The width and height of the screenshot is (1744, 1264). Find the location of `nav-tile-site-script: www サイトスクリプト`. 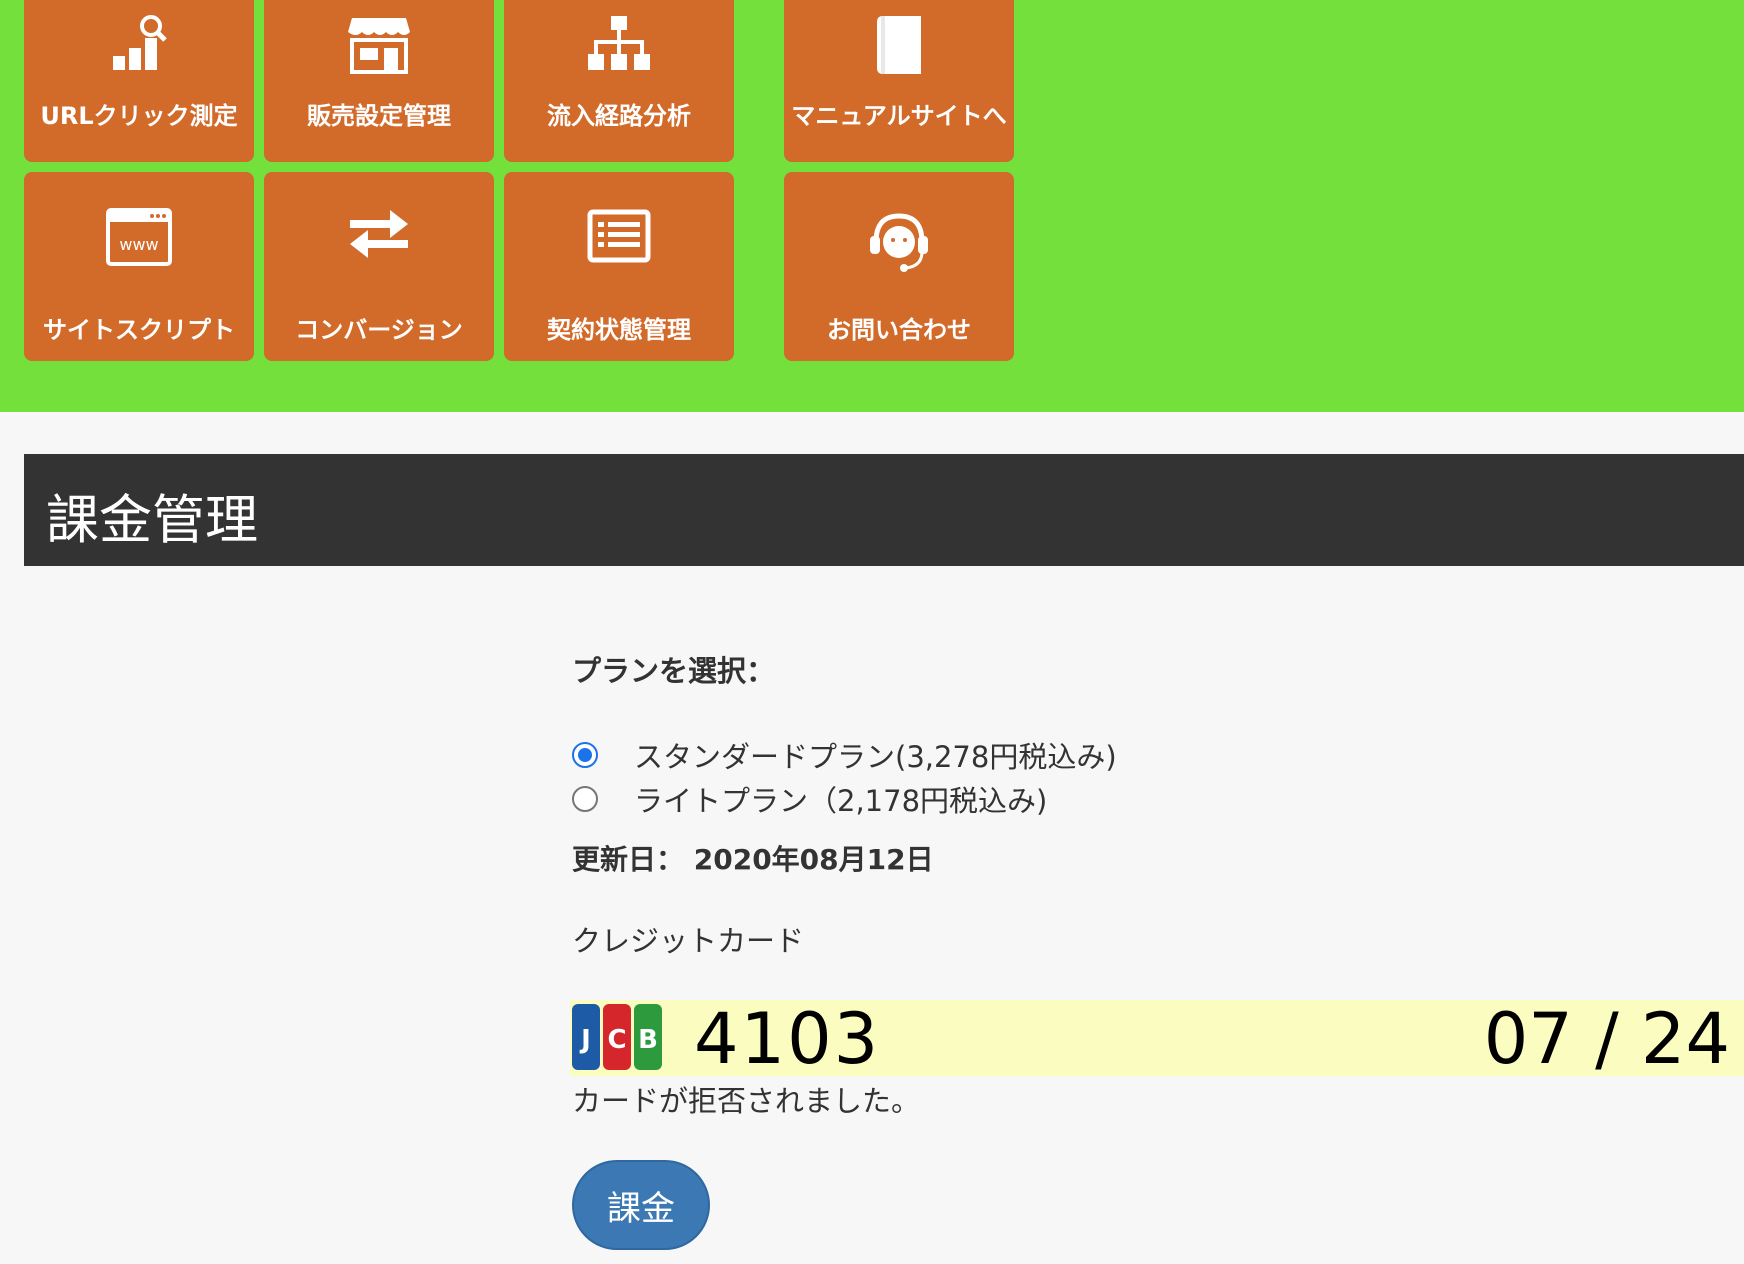

nav-tile-site-script: www サイトスクリプト is located at coordinates (139, 266).